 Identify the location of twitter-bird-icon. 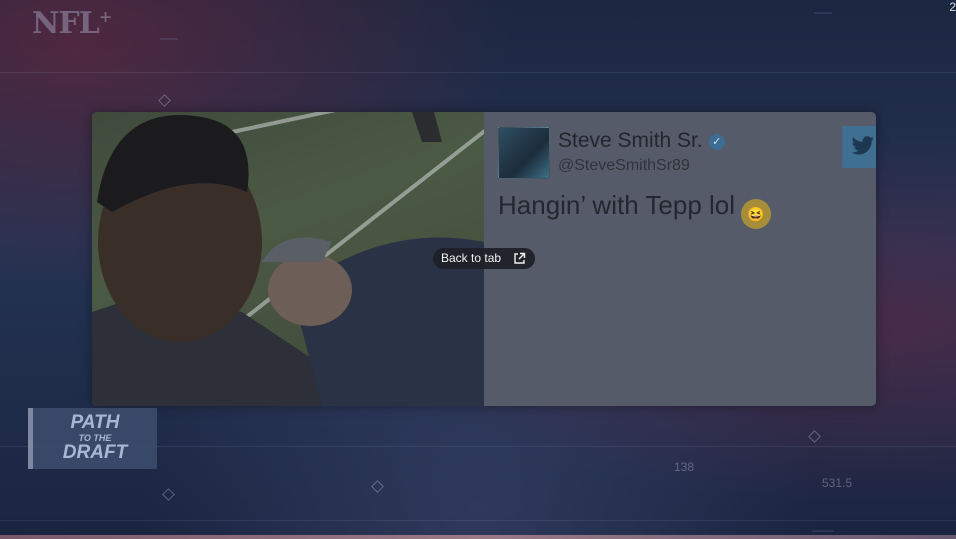
(859, 147).